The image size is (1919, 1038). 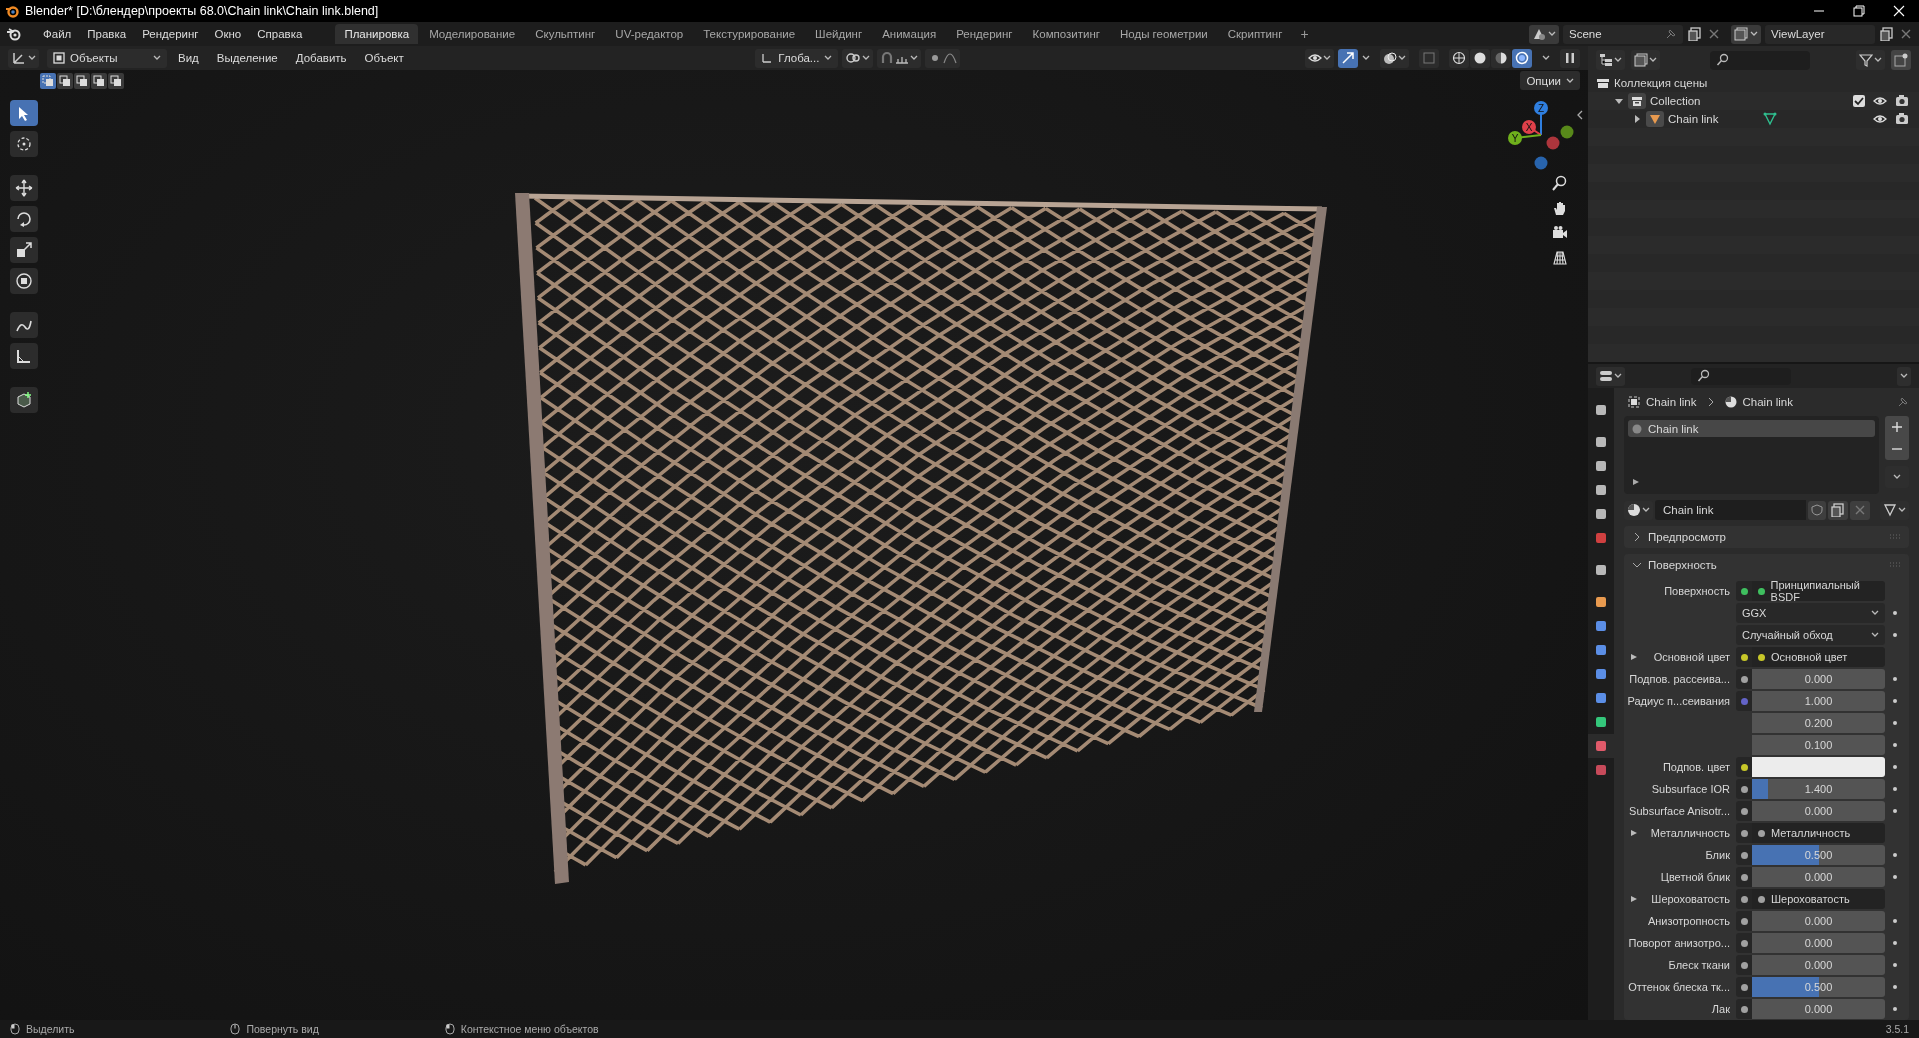 I want to click on axis-handle: Z, so click(x=1541, y=118).